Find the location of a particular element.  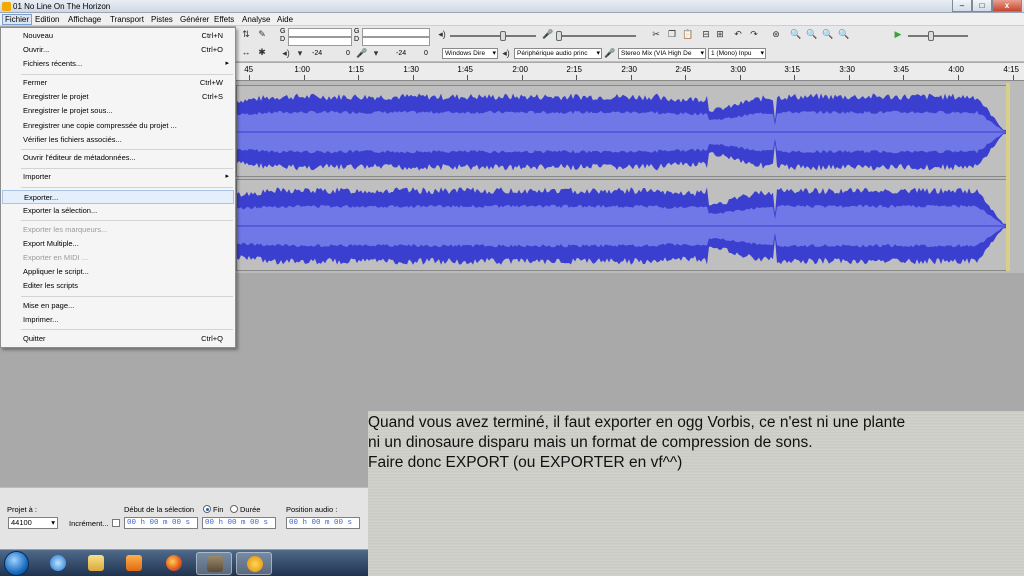

waveform-channel-right is located at coordinates (622, 225).